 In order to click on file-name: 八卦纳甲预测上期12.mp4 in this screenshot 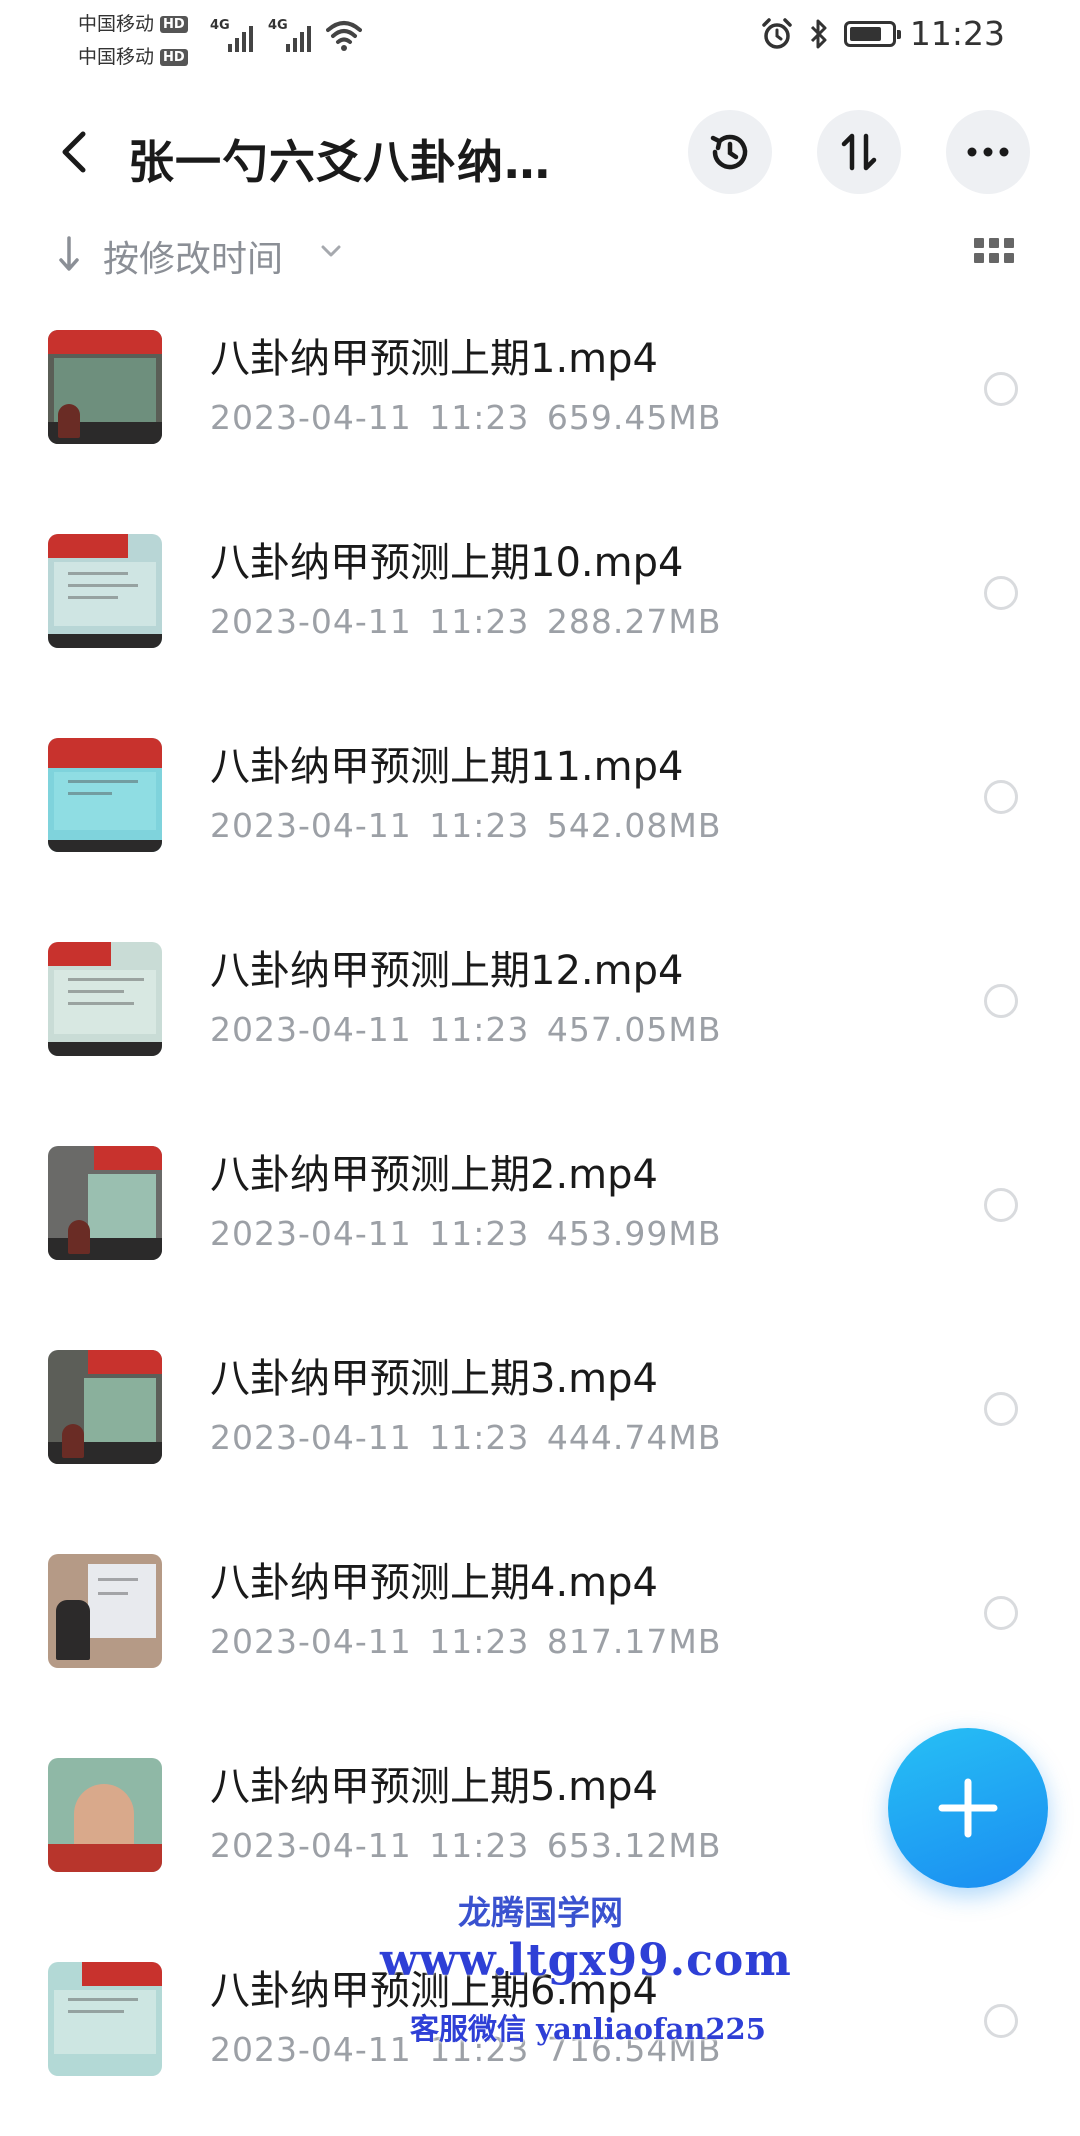, I will do `click(447, 971)`.